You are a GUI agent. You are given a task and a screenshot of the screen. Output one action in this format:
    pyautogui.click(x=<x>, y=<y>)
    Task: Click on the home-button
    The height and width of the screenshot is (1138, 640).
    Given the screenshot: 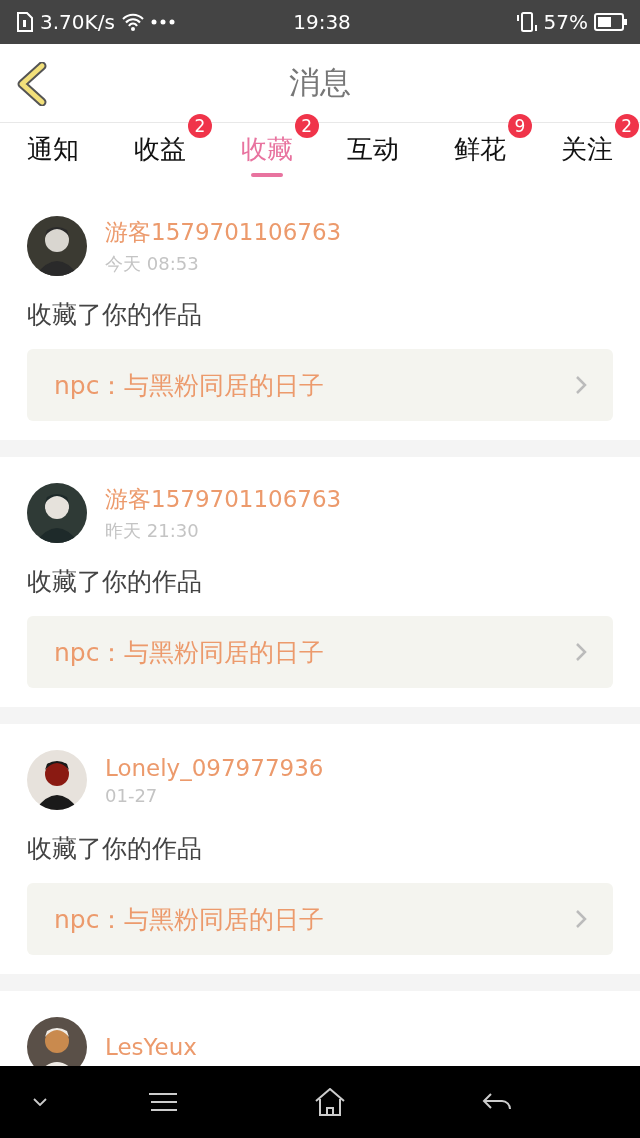 What is the action you would take?
    pyautogui.click(x=330, y=1102)
    